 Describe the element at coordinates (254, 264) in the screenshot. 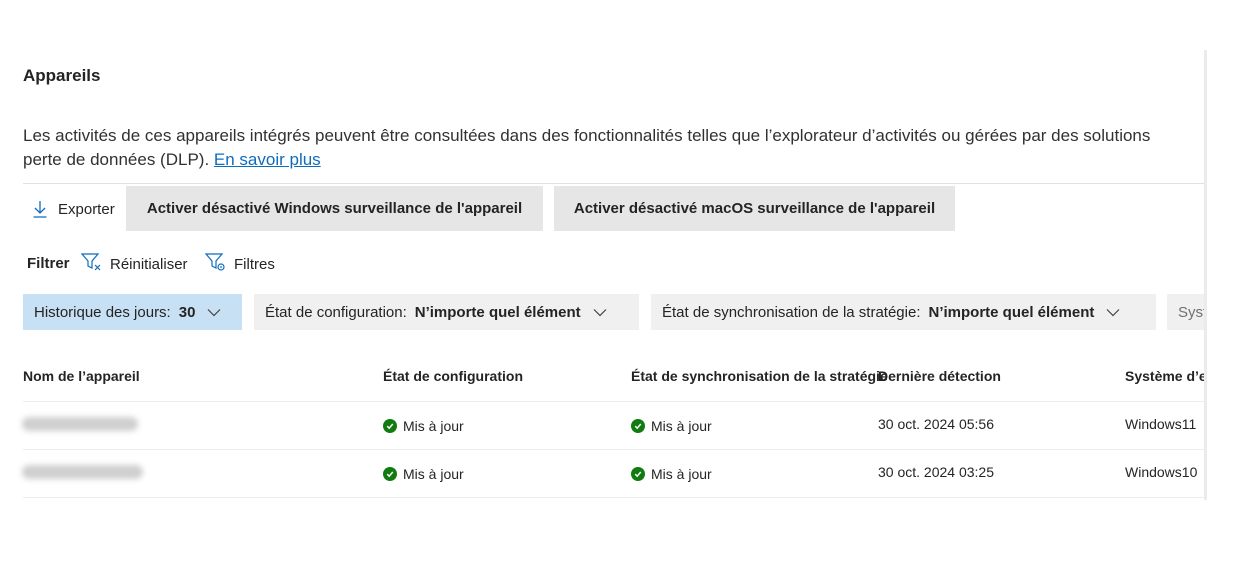

I see `filters-label: Filtres` at that location.